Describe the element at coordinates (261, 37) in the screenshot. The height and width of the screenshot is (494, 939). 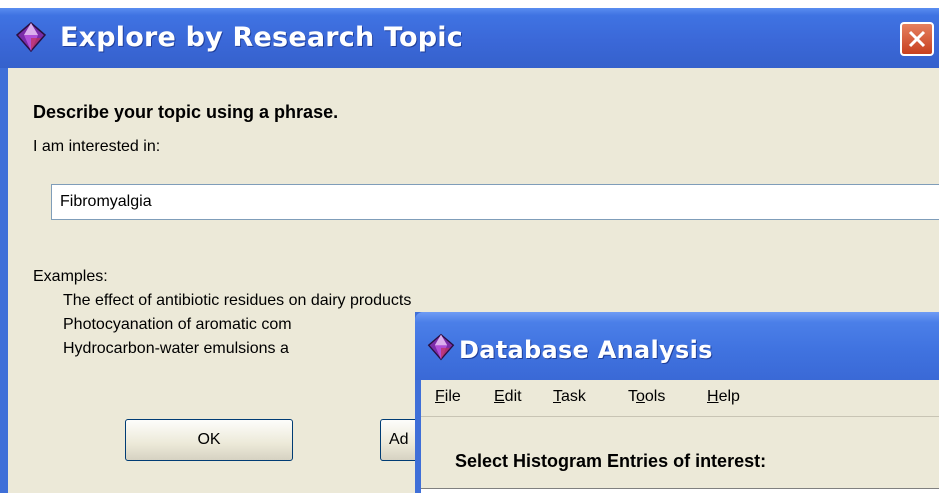
I see `window-title: Explore by Research Topic` at that location.